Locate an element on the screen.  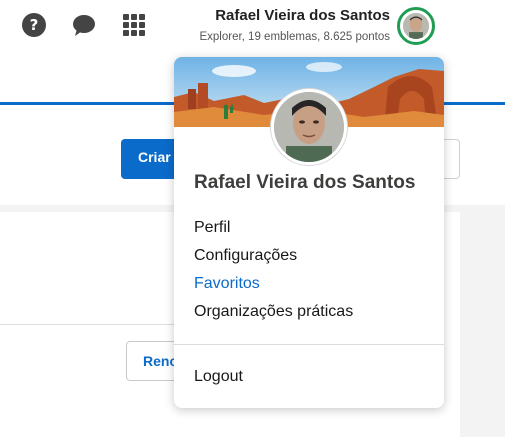
header-avatar is located at coordinates (416, 26).